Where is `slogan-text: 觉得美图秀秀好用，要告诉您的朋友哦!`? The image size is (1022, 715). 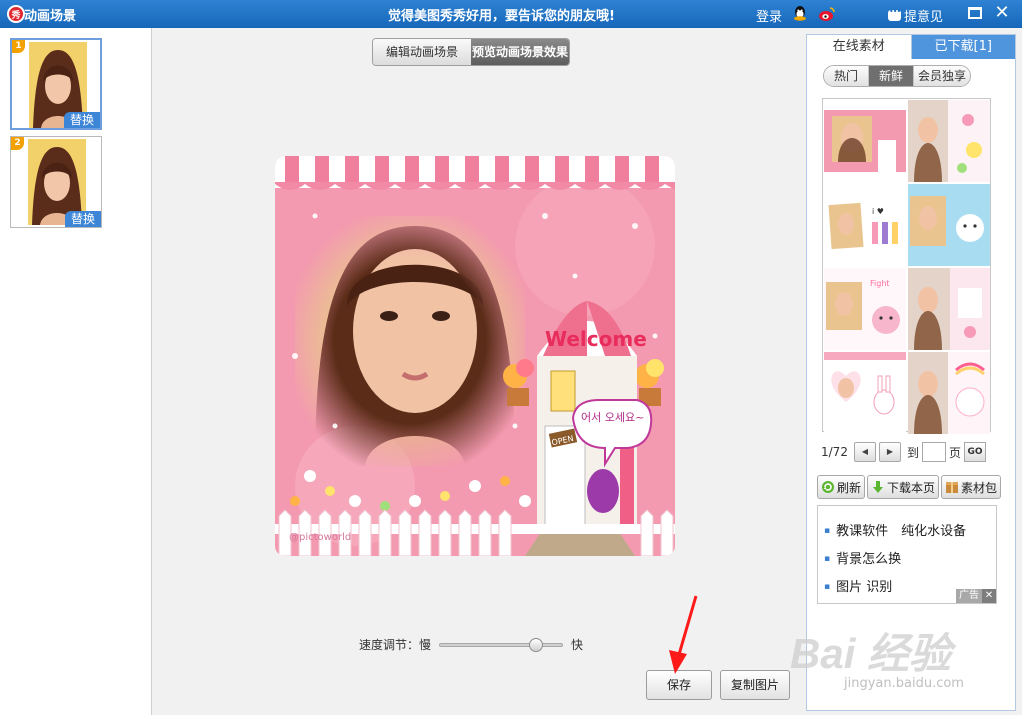 slogan-text: 觉得美图秀秀好用，要告诉您的朋友哦! is located at coordinates (501, 16).